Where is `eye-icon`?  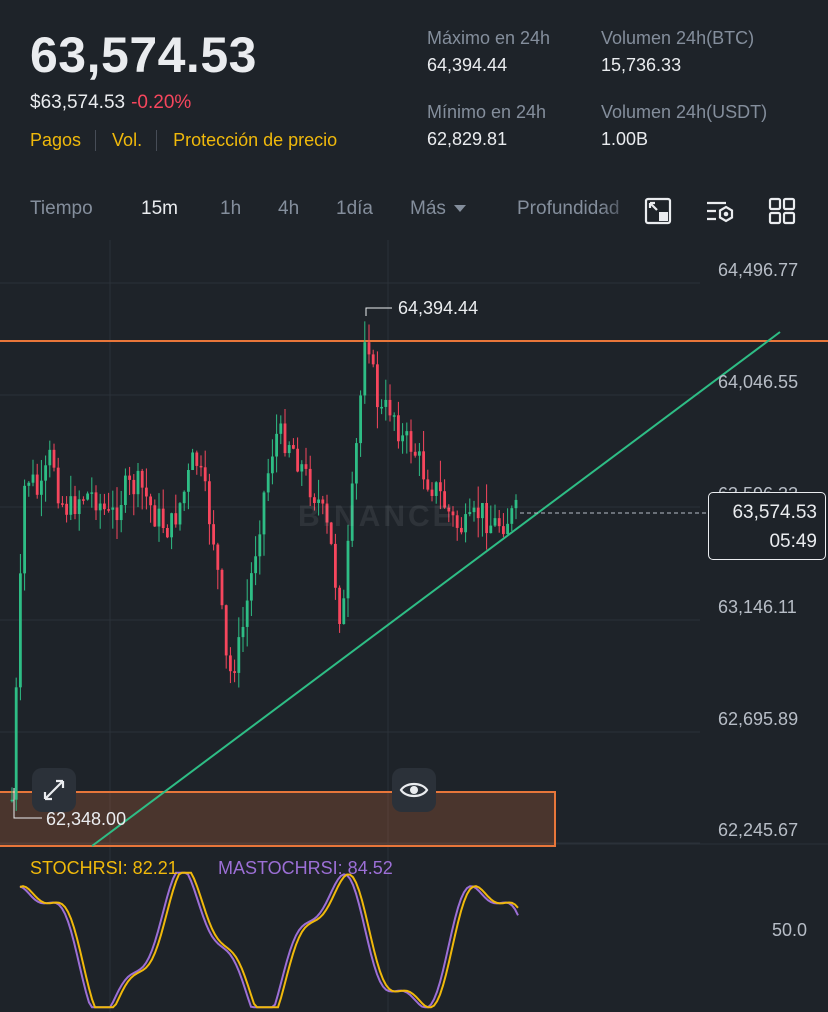
eye-icon is located at coordinates (414, 790).